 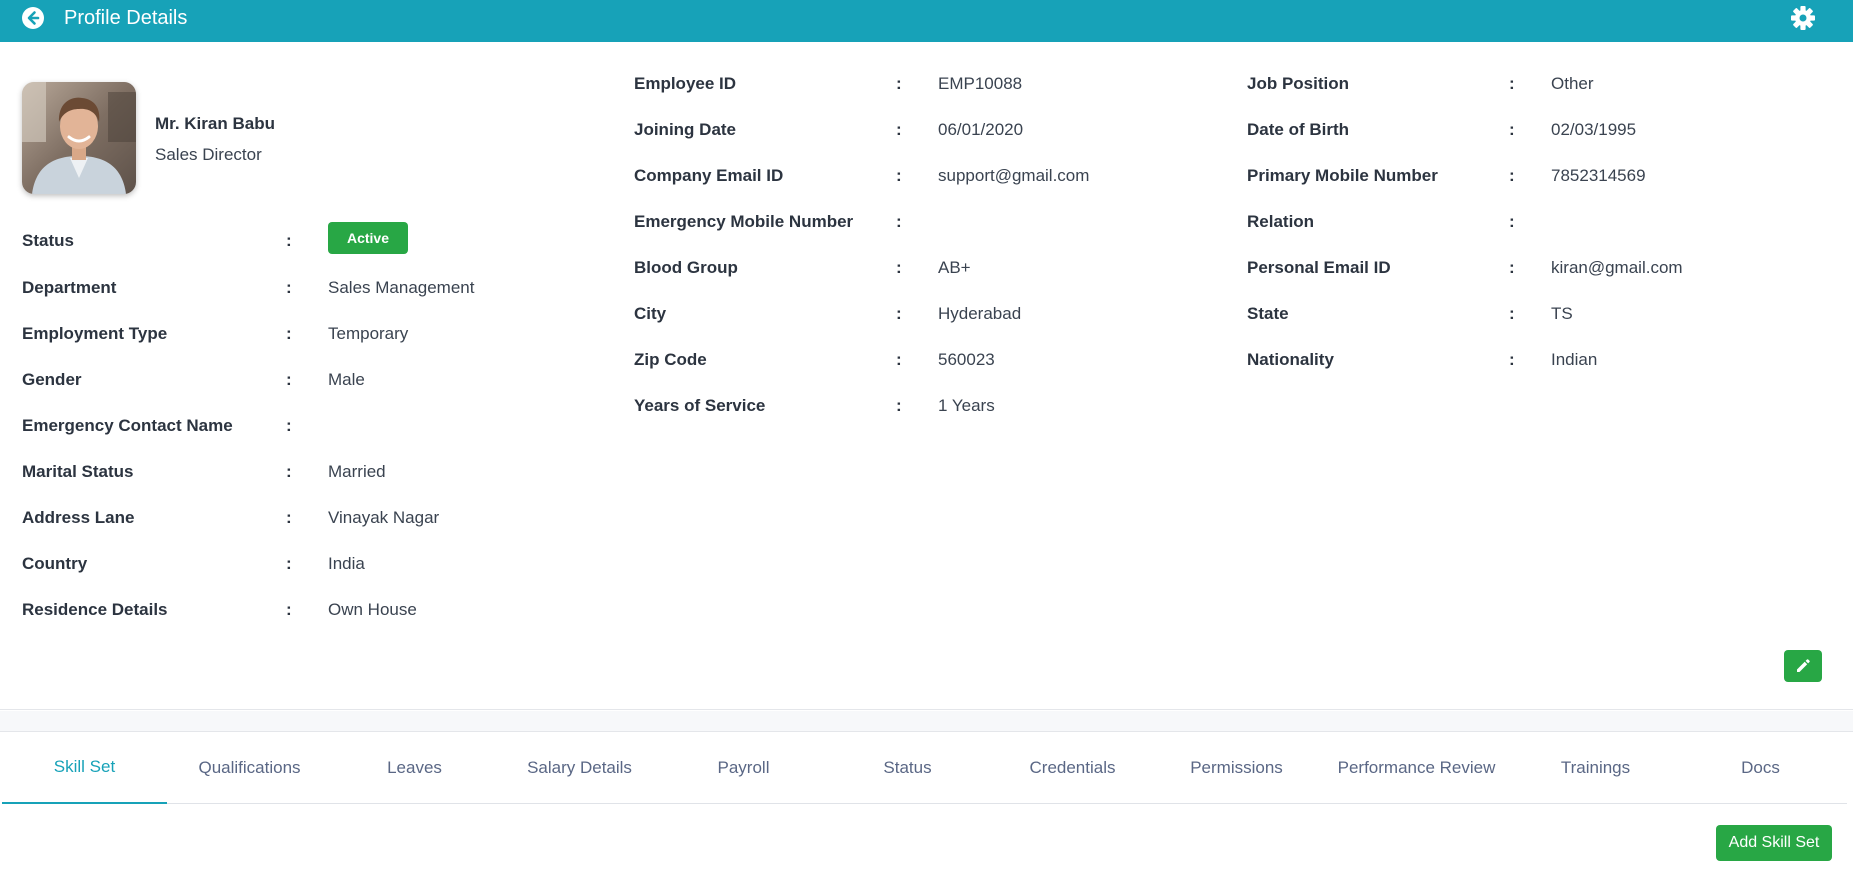 What do you see at coordinates (954, 267) in the screenshot?
I see `field-value: AB+` at bounding box center [954, 267].